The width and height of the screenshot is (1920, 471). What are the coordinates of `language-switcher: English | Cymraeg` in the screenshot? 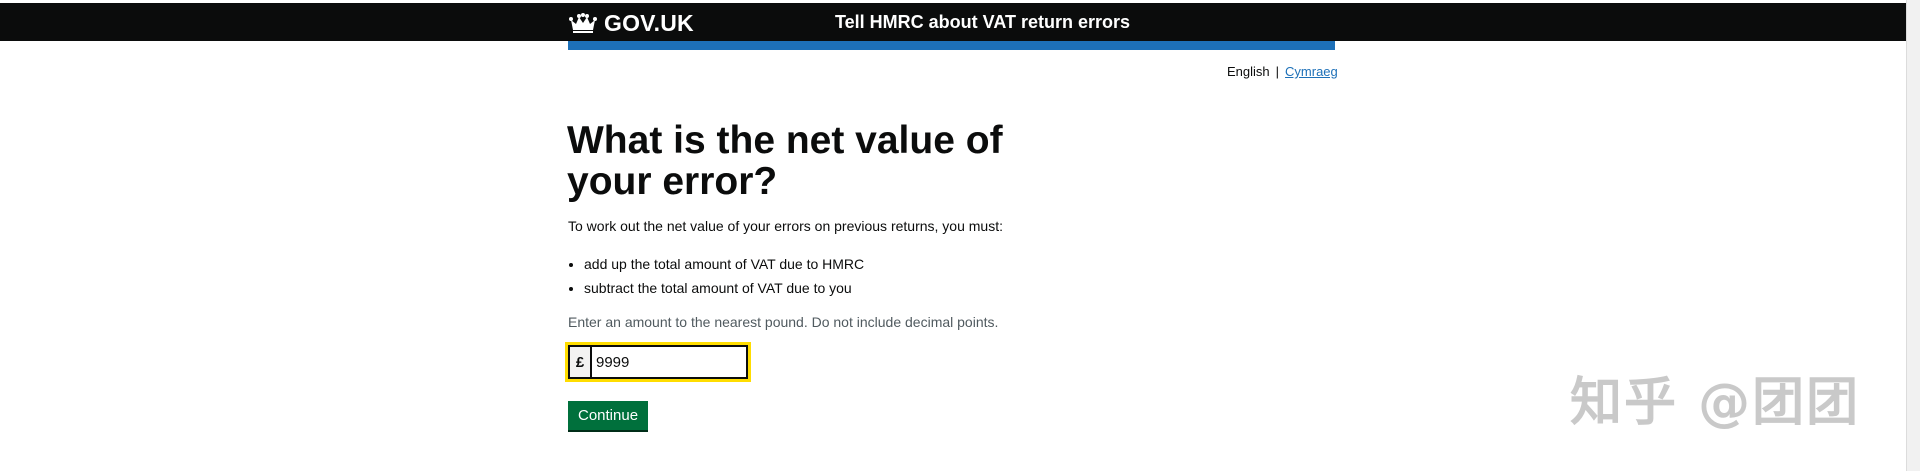 It's located at (1282, 71).